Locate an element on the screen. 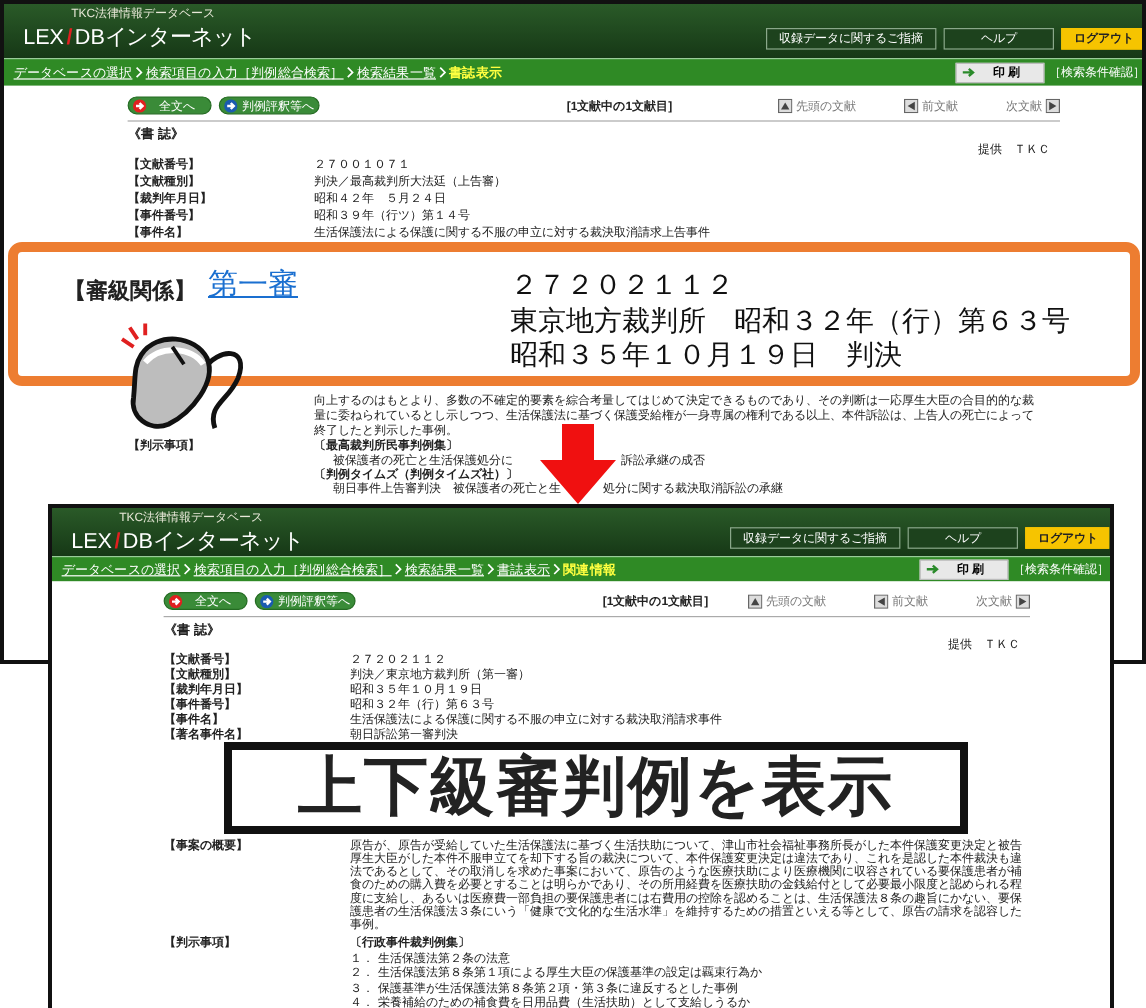  related-case-text: 昭和３５年１０月１９日 判決 is located at coordinates (707, 355).